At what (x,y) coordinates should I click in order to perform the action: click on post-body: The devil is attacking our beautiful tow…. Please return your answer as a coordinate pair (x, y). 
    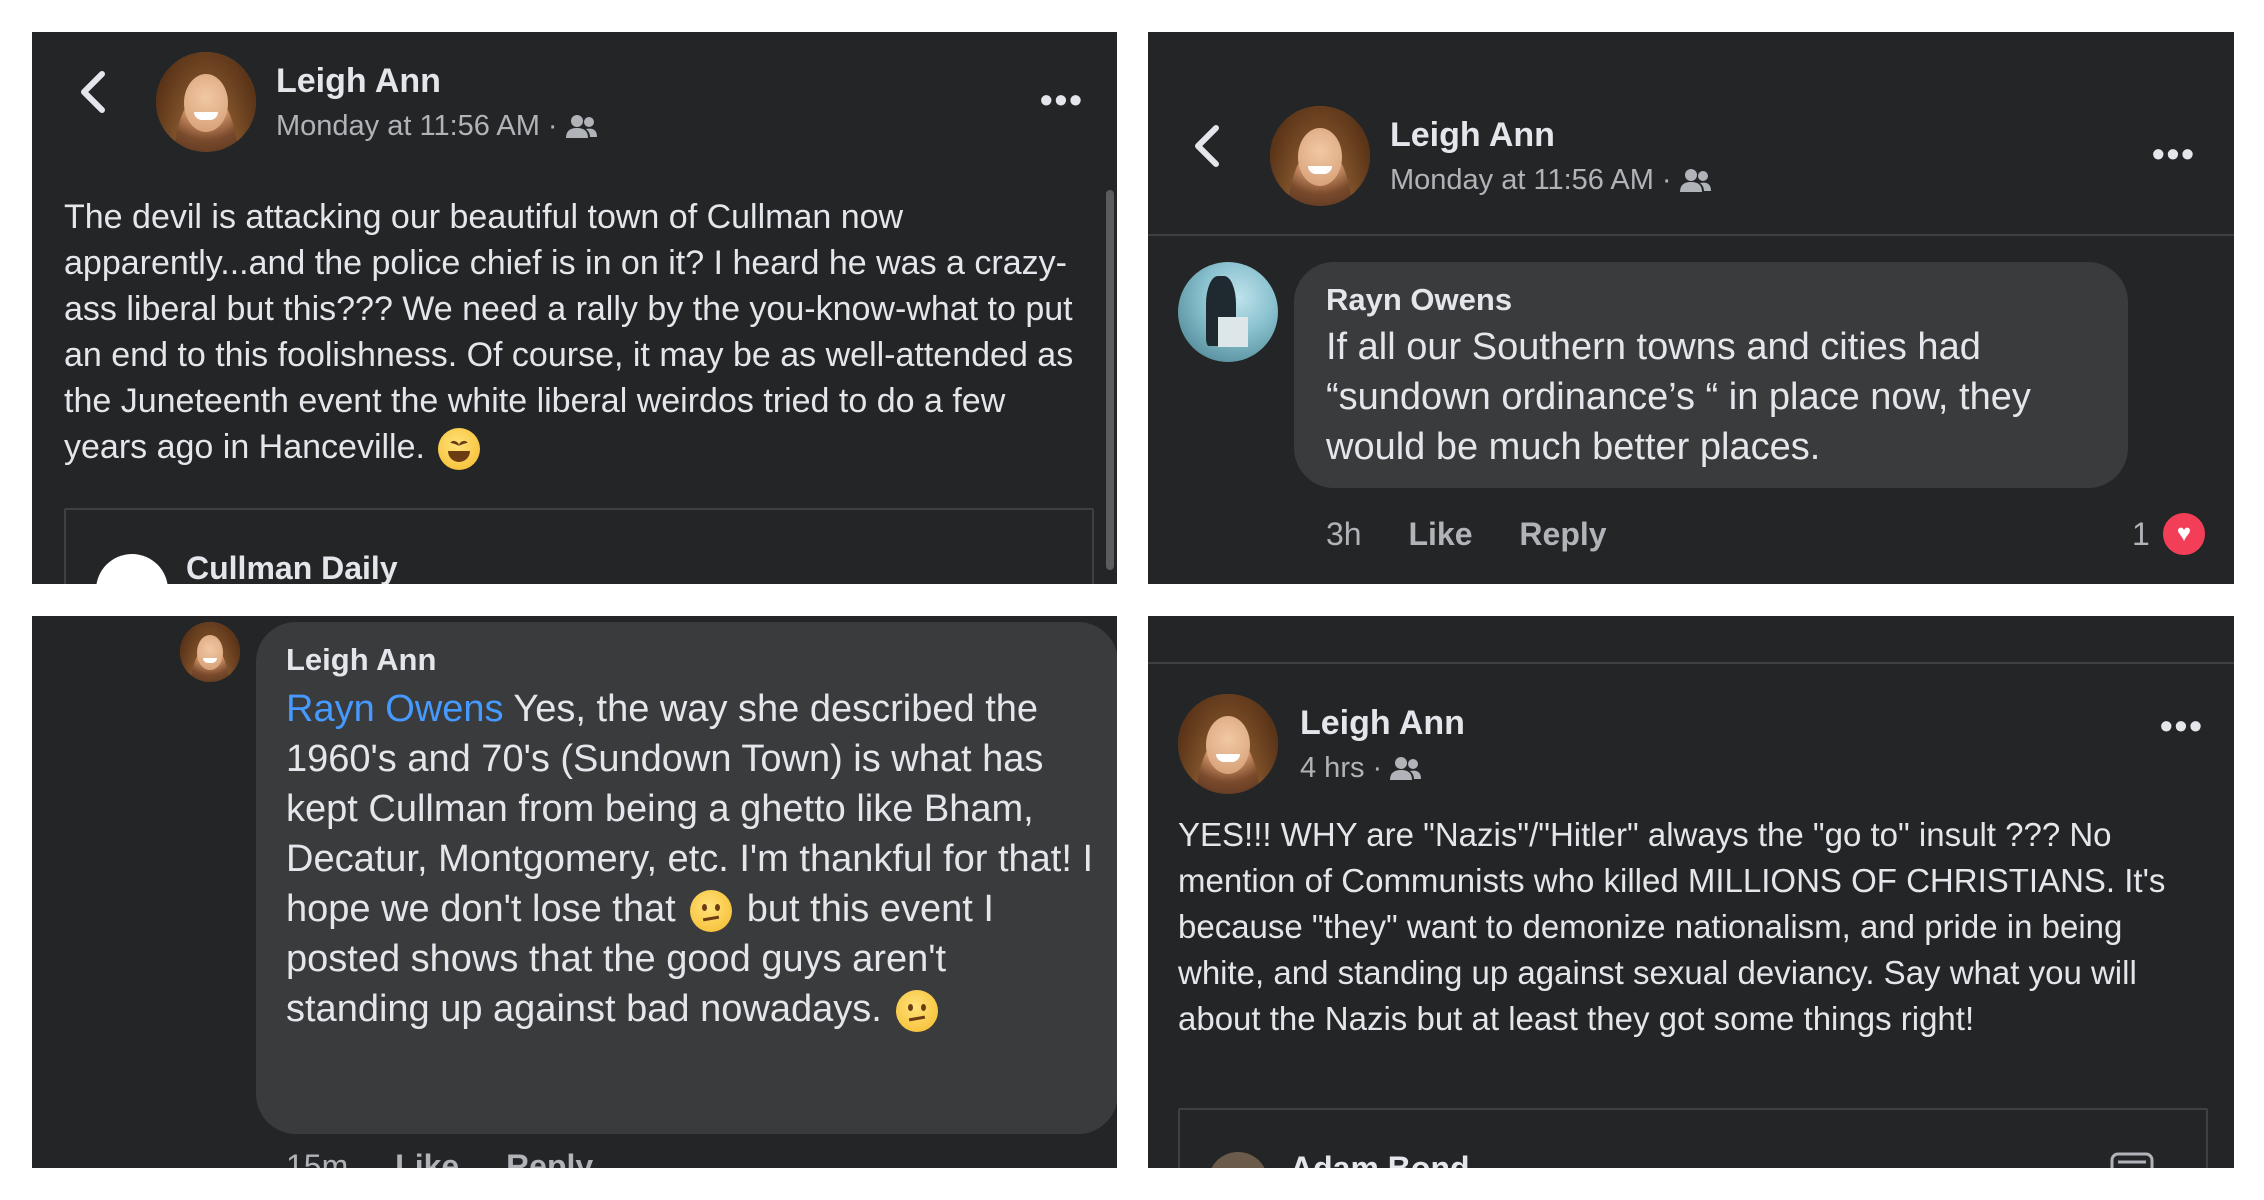
    Looking at the image, I should click on (569, 332).